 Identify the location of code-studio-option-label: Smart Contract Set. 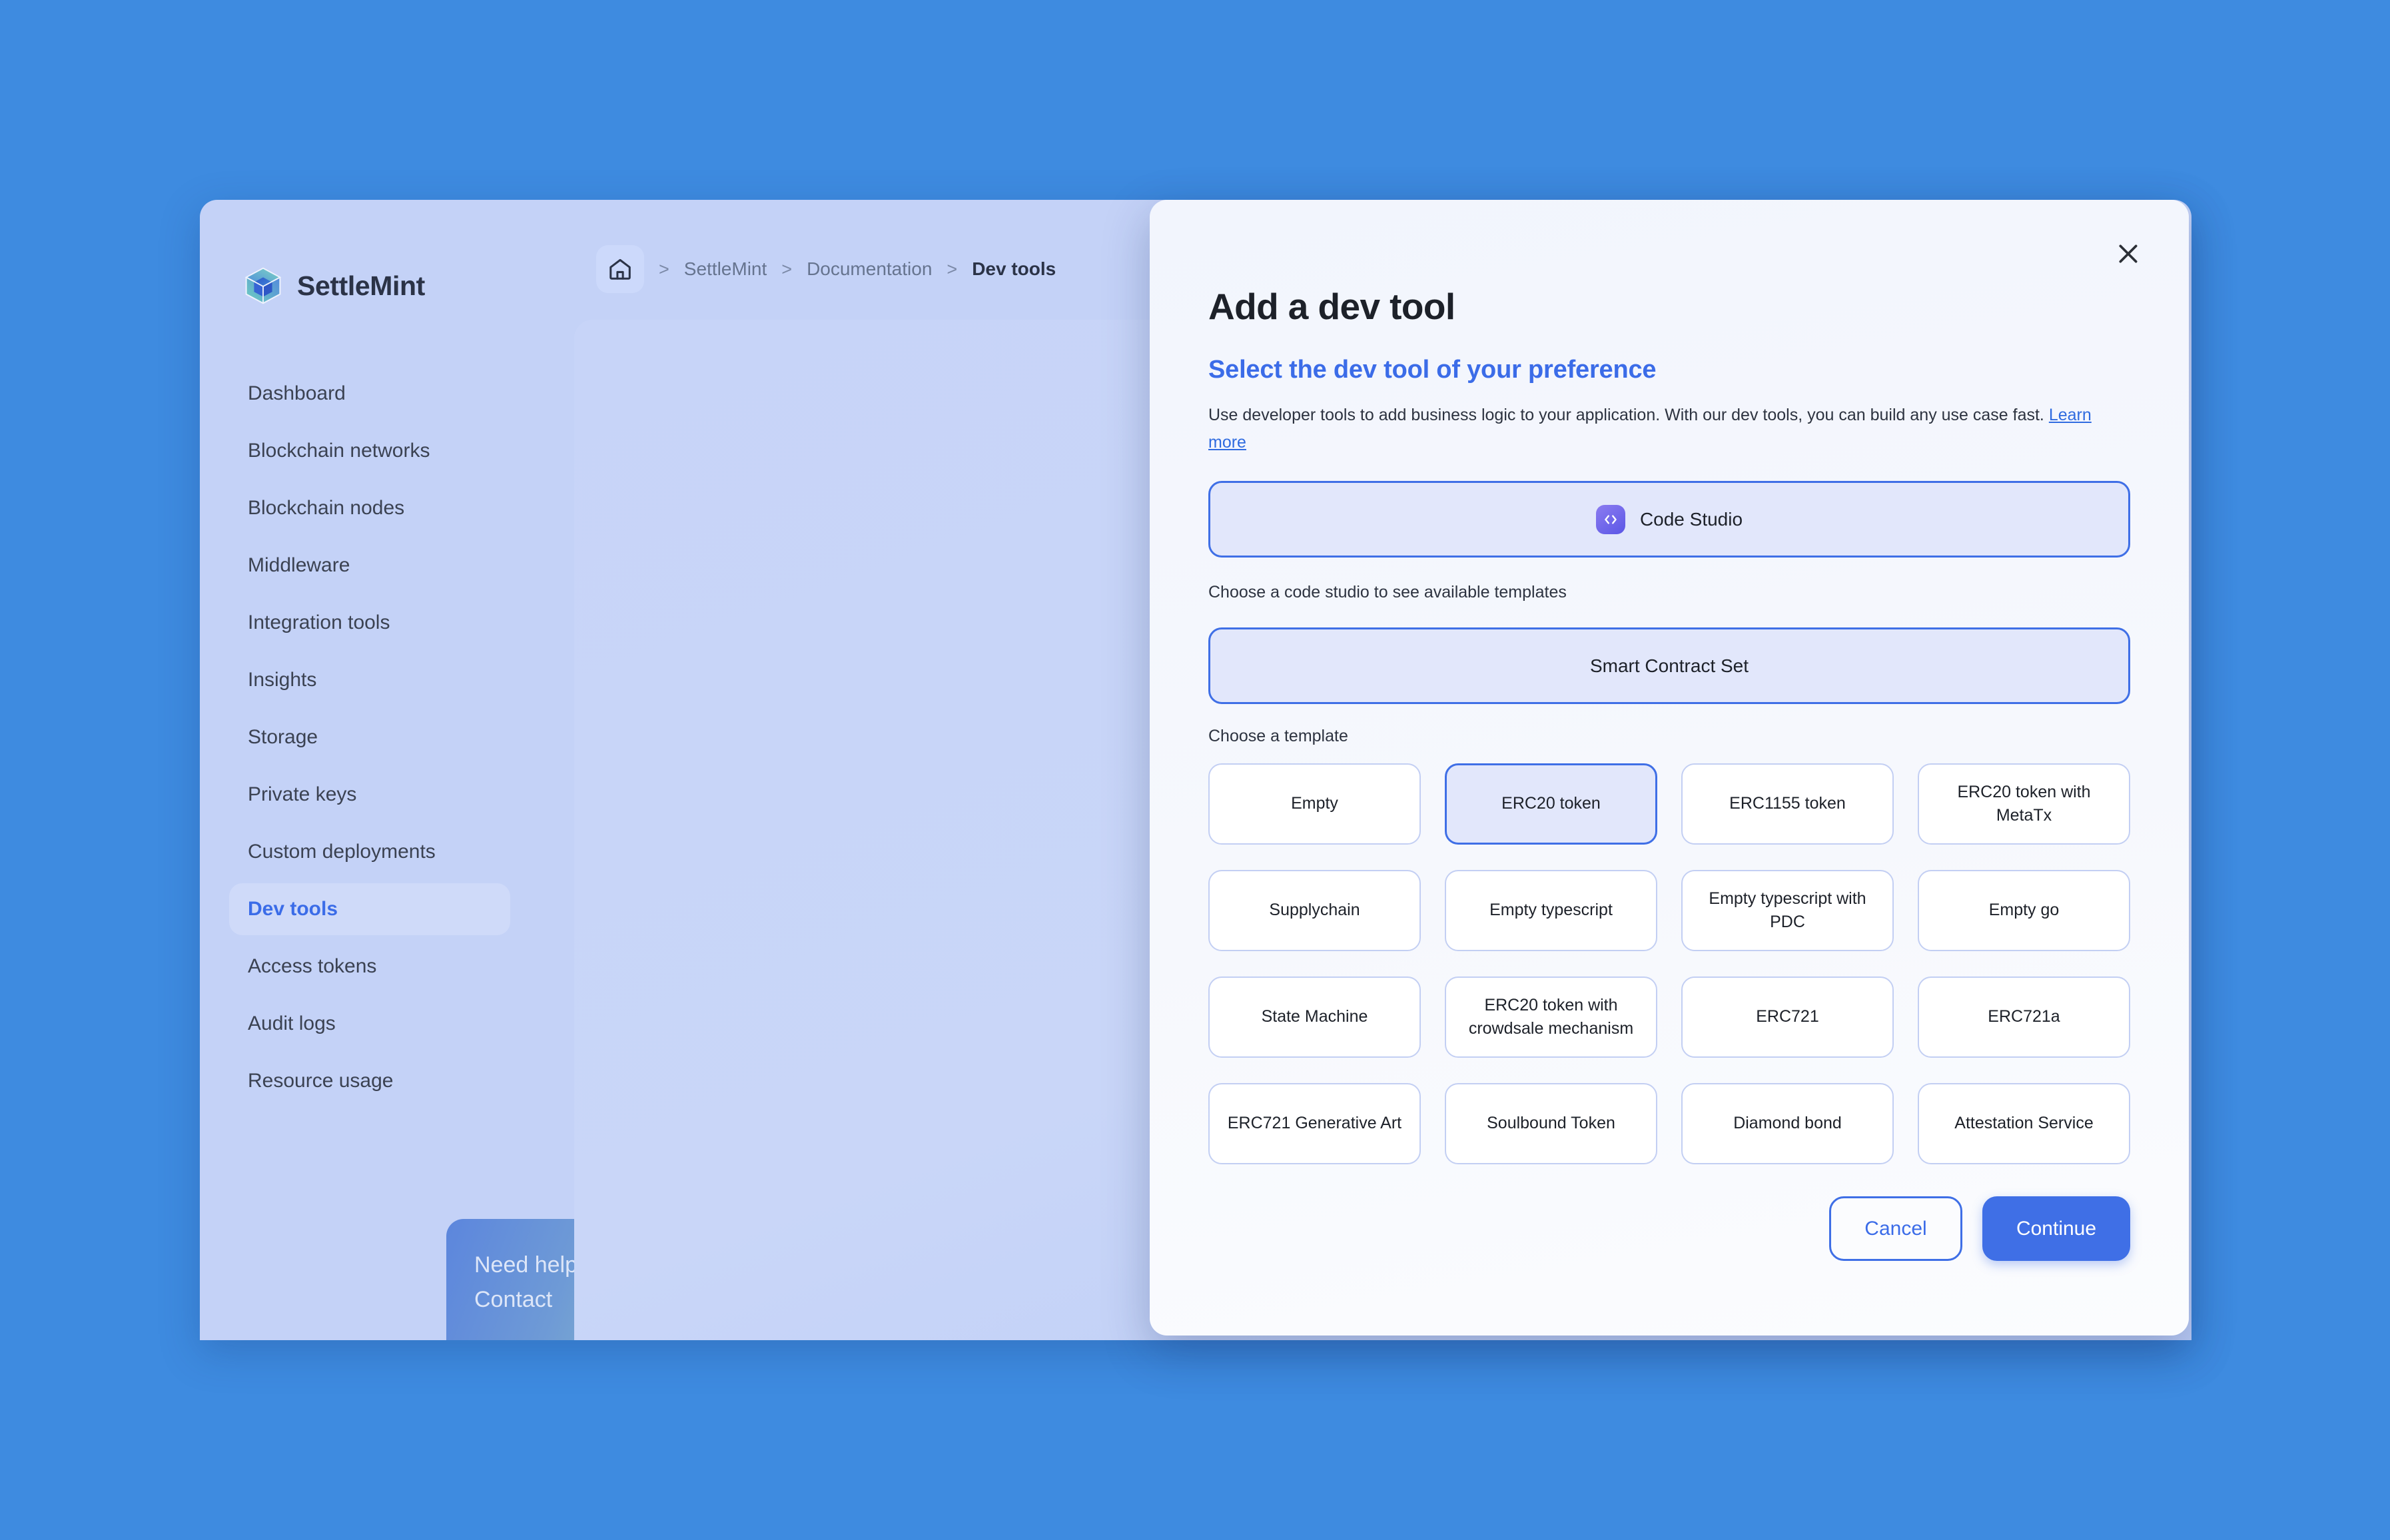
(1669, 665).